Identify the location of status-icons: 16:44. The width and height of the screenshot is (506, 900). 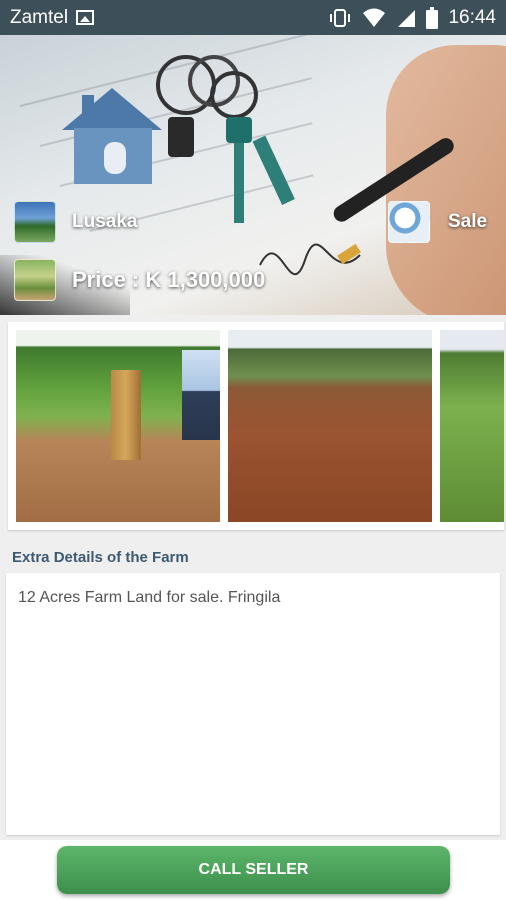
(412, 17).